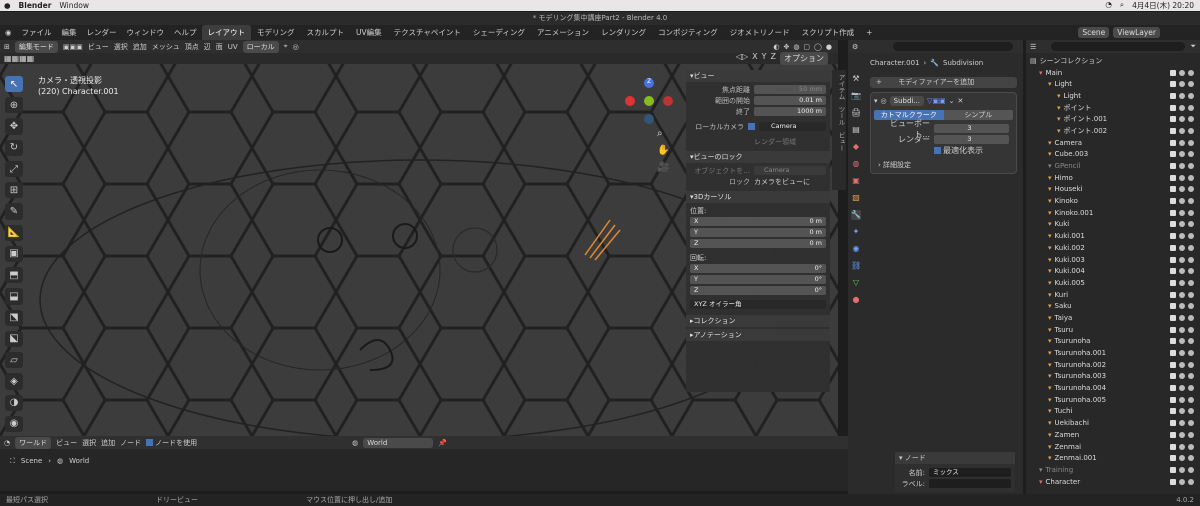  I want to click on material-tab-icon: ●, so click(856, 300).